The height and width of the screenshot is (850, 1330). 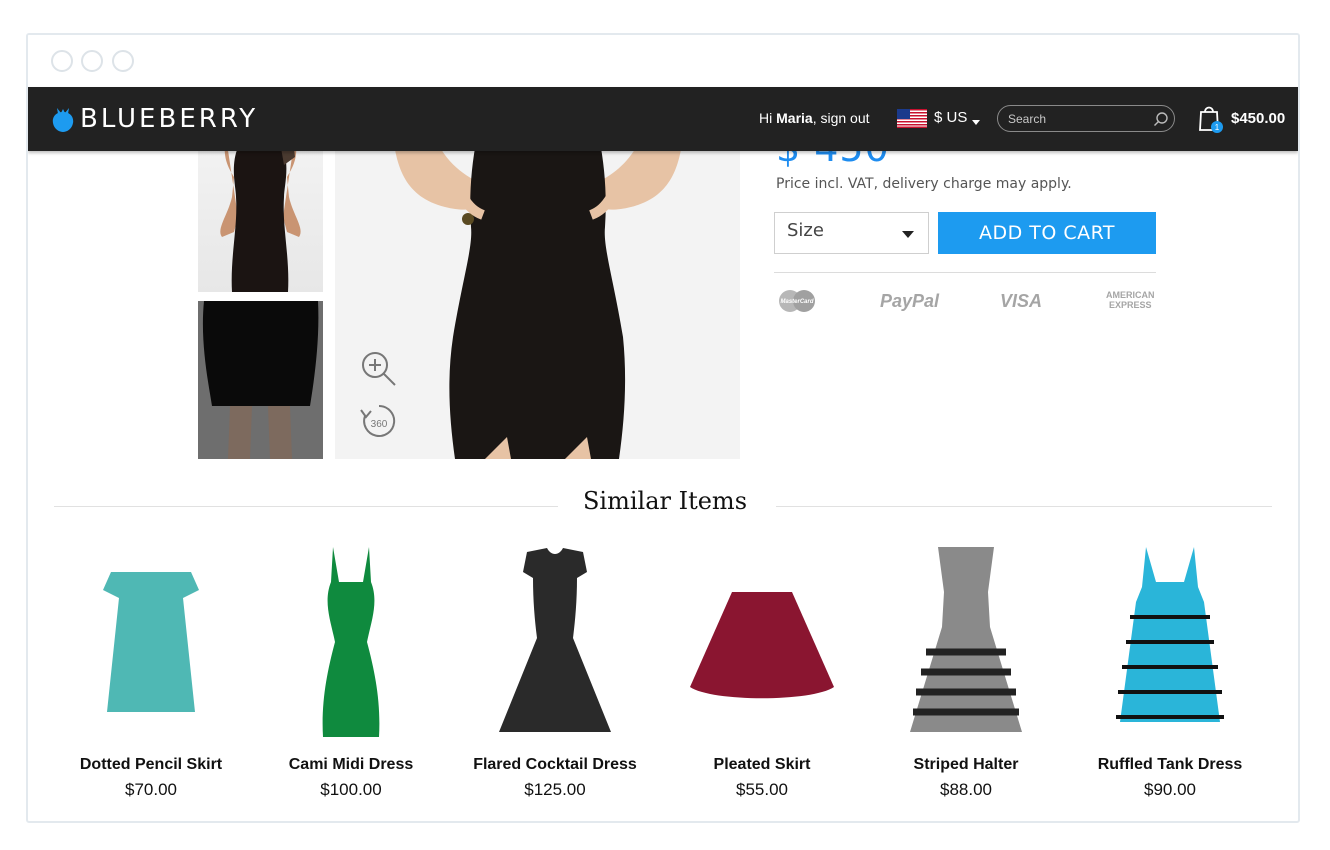 I want to click on window-titlebar, so click(x=663, y=61).